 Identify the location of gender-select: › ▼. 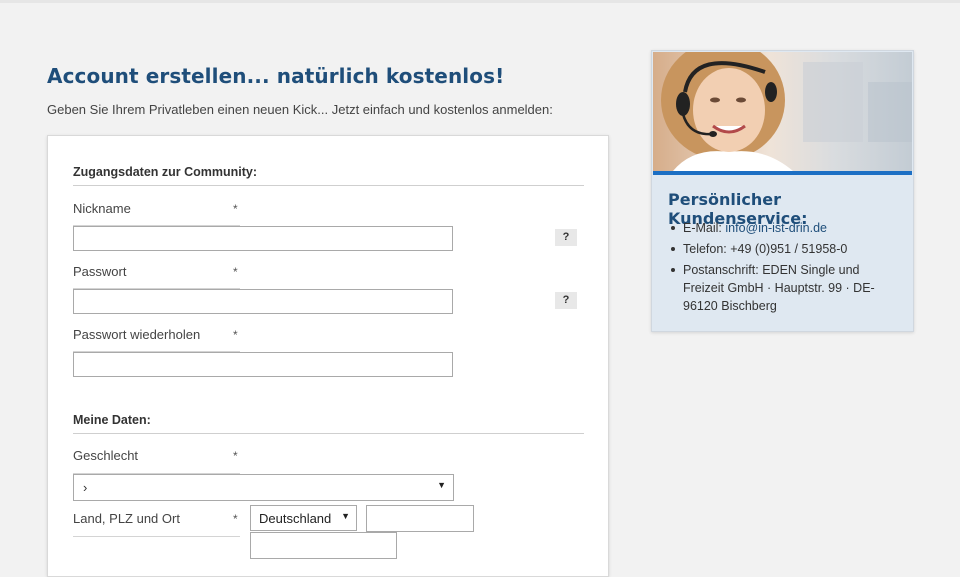
(263, 487).